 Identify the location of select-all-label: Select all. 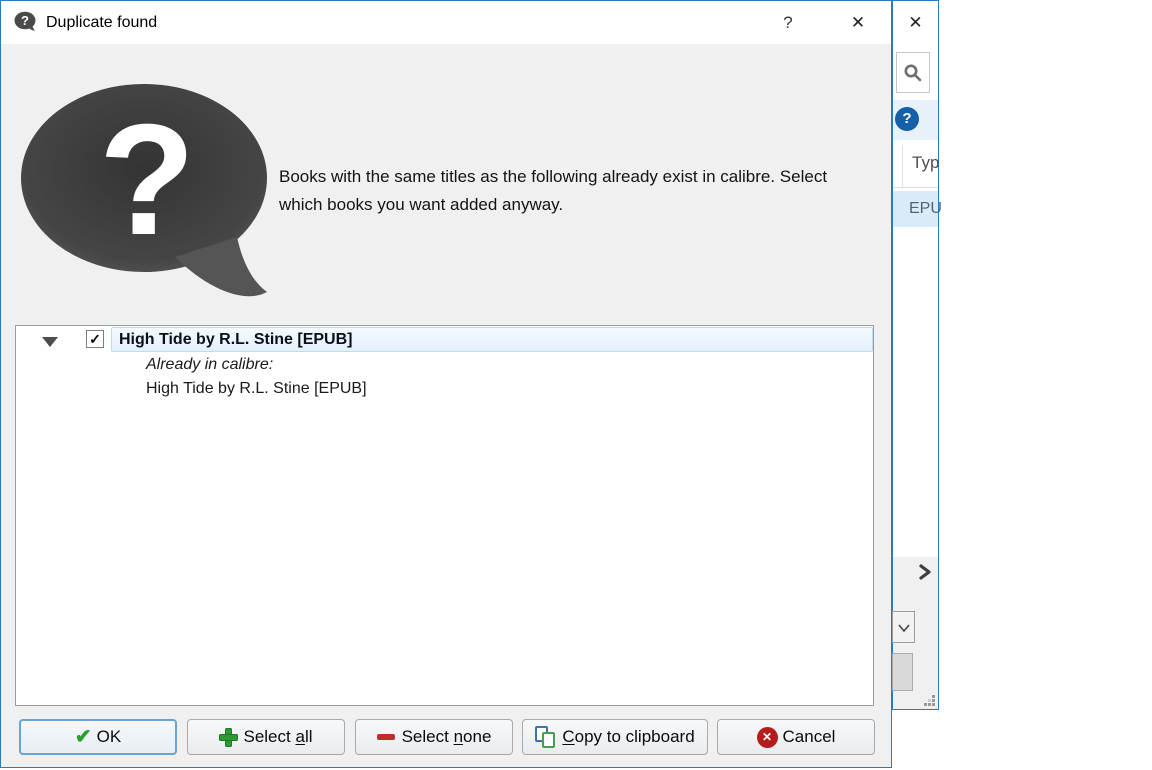
(278, 736).